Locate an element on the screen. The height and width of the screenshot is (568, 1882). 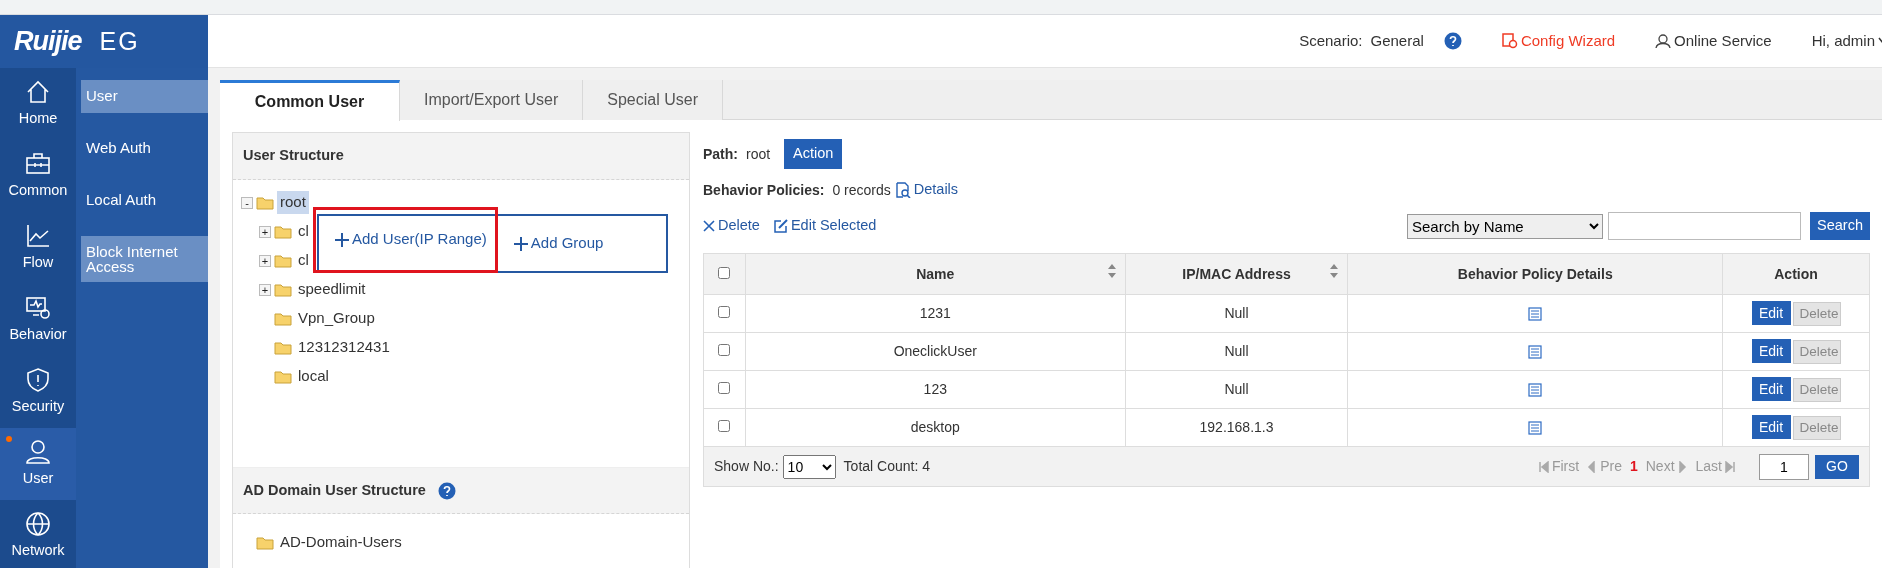
next-icon is located at coordinates (1682, 466).